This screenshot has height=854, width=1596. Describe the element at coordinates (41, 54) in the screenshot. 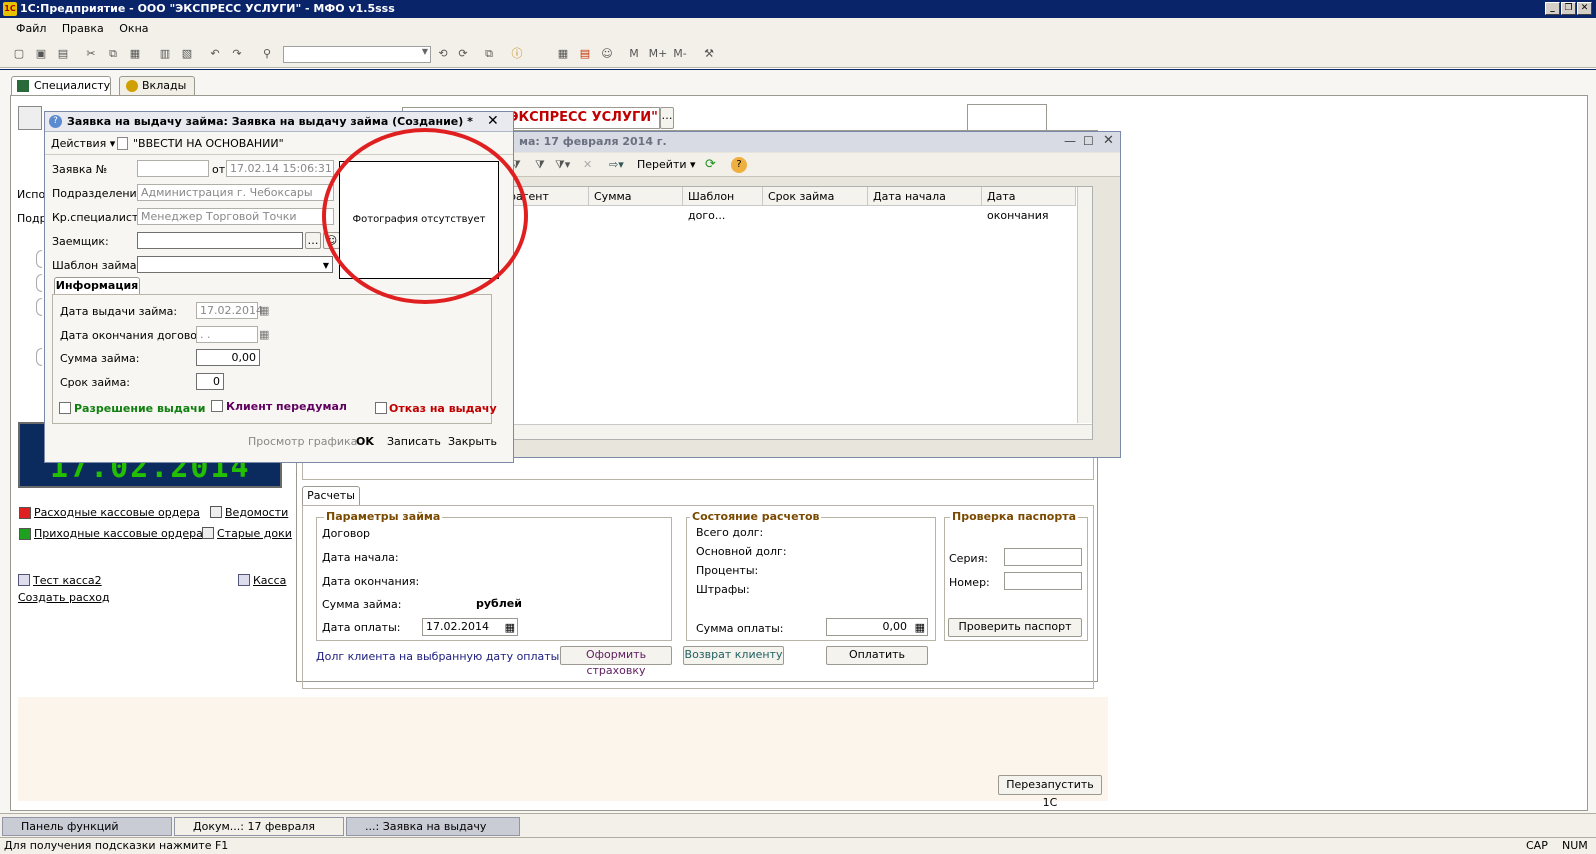

I see `open-folder-icon: ▣` at that location.